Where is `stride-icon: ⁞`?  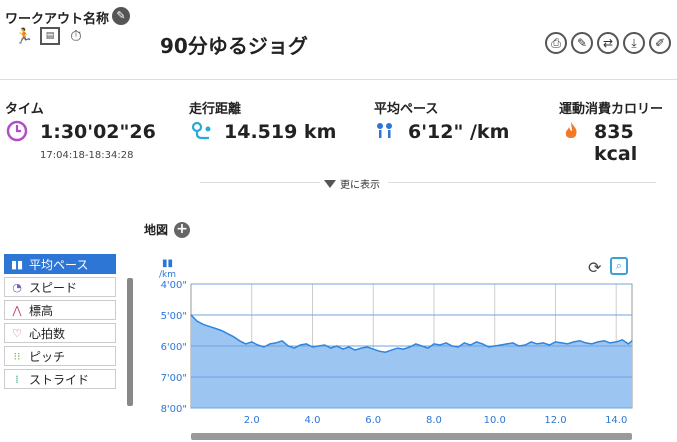 stride-icon: ⁞ is located at coordinates (17, 379).